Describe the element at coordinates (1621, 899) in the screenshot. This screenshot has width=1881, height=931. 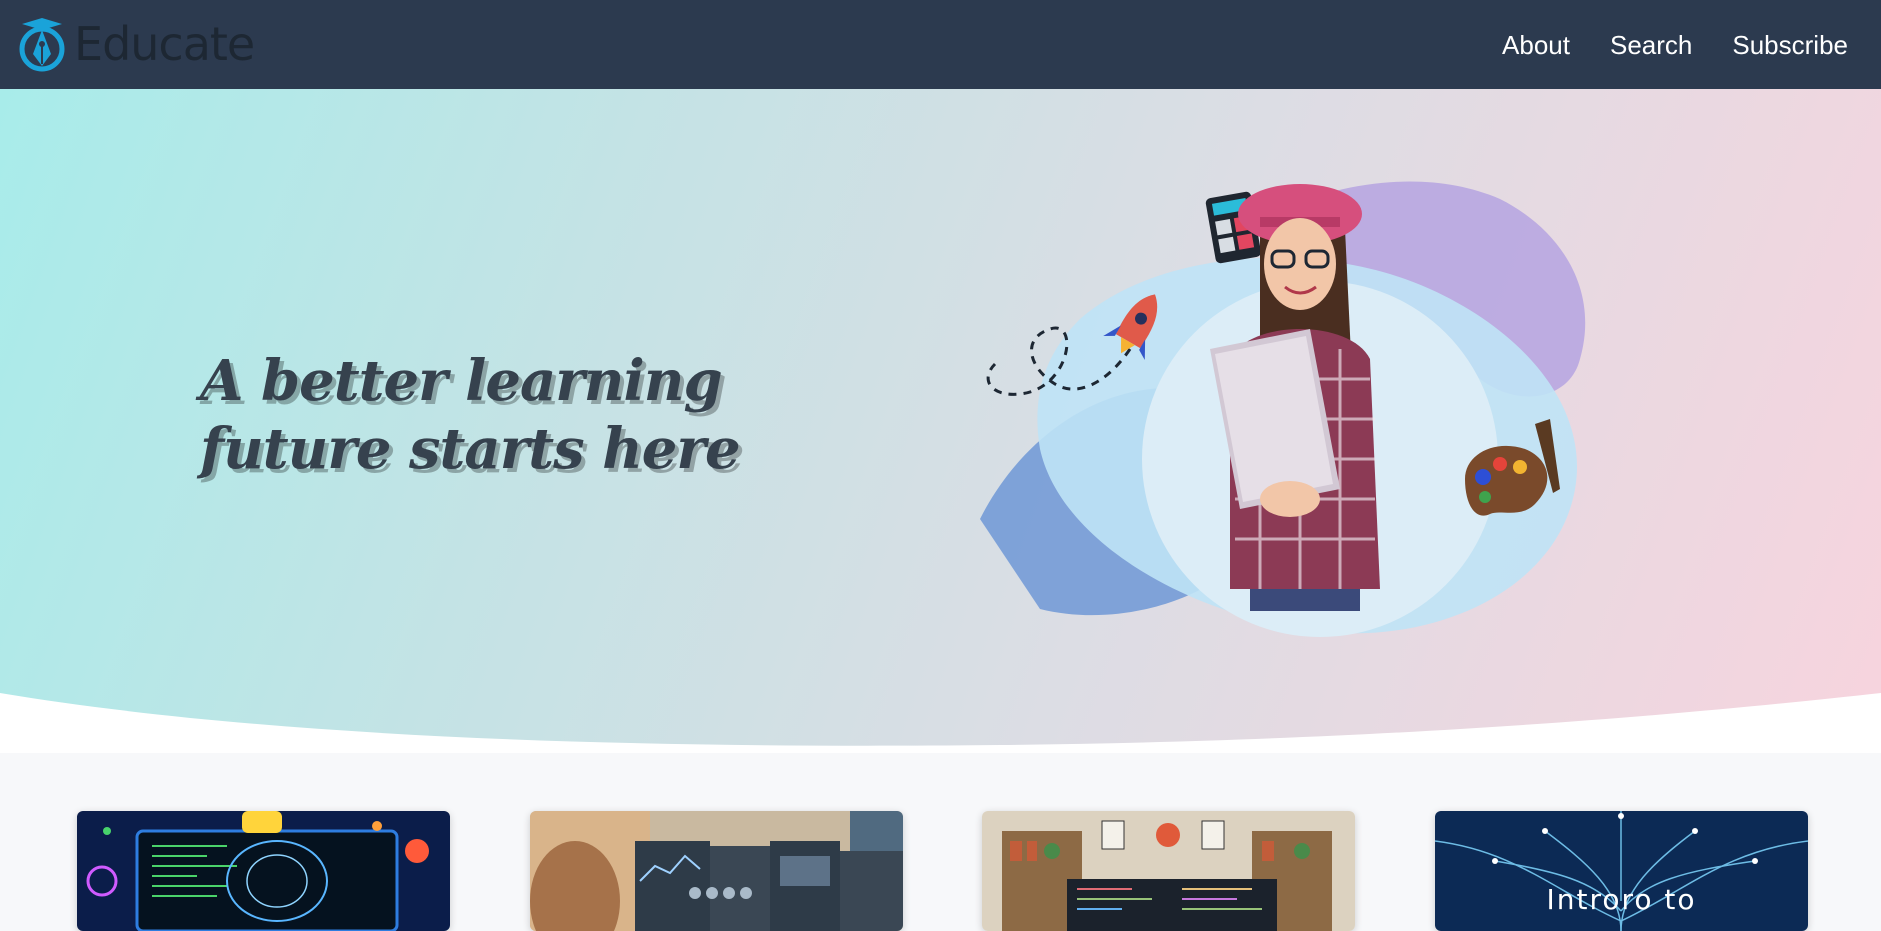
I see `course-card-4-title: Introro to` at that location.